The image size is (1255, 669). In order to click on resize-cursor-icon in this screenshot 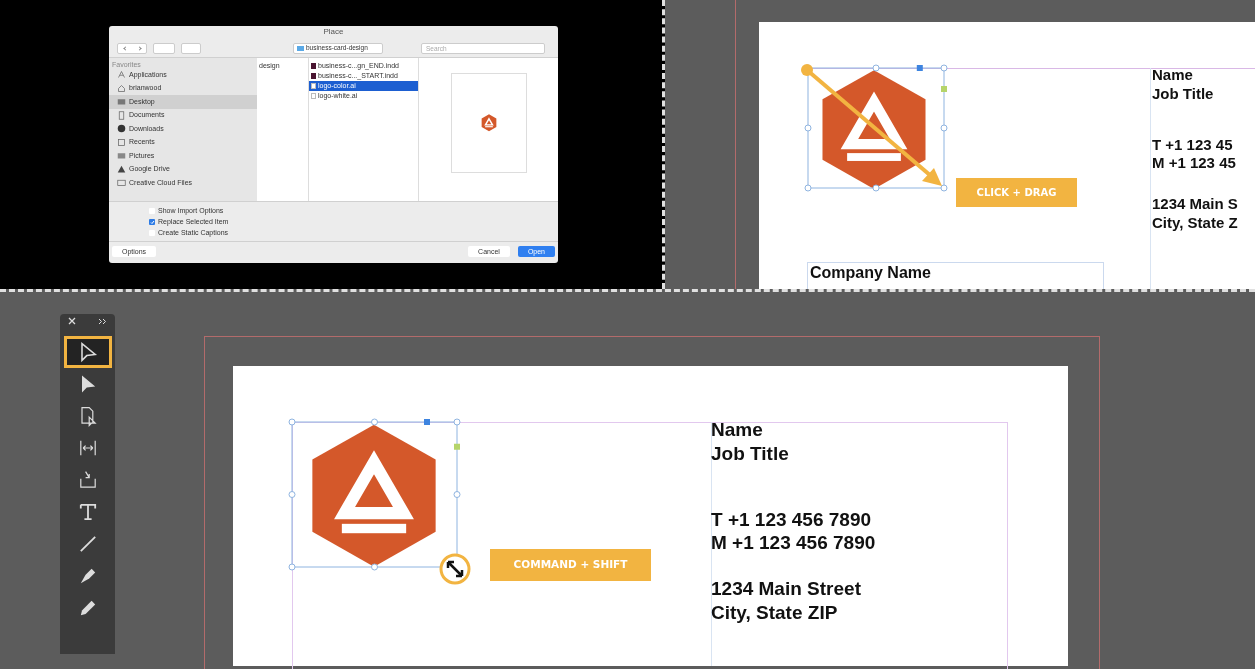, I will do `click(455, 569)`.